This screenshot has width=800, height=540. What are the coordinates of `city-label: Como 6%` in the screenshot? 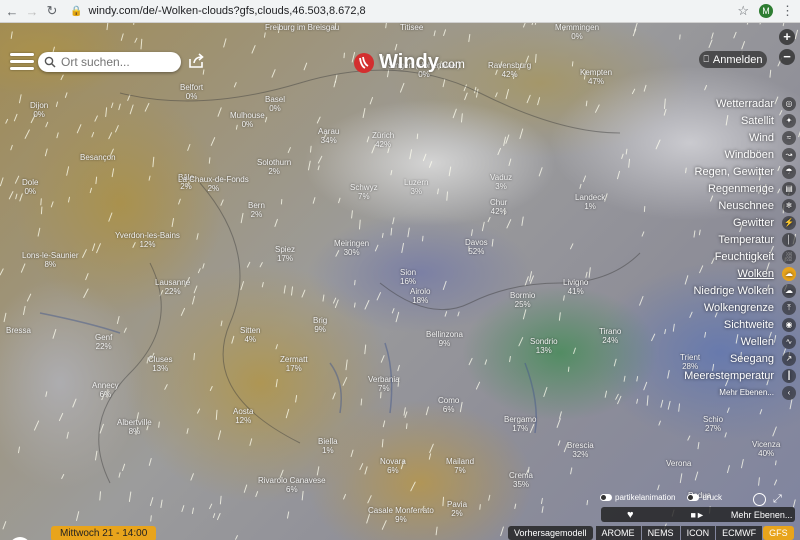 It's located at (448, 405).